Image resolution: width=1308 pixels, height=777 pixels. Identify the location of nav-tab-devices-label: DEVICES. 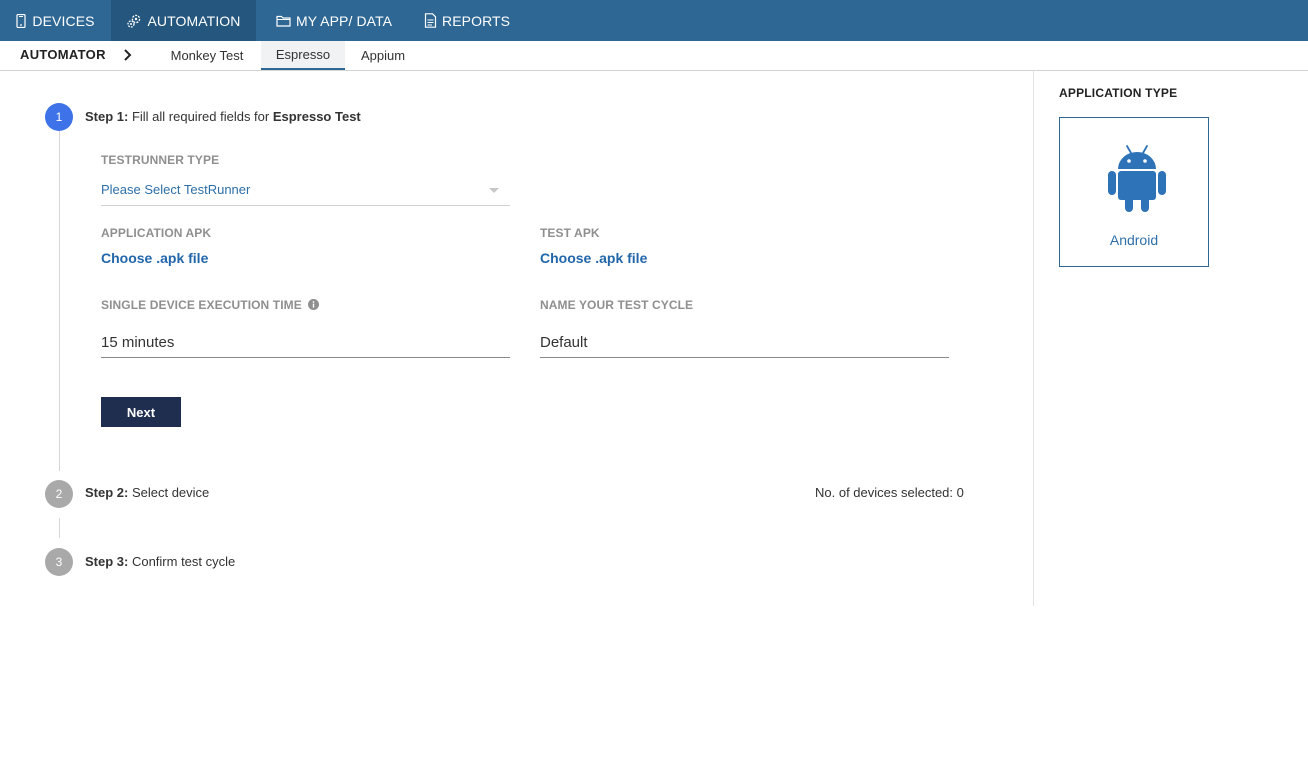
(63, 20).